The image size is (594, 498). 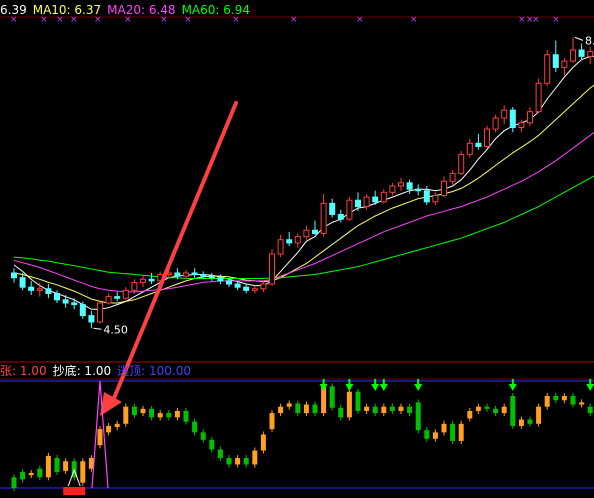 I want to click on signal-x-mark: ×, so click(x=522, y=20).